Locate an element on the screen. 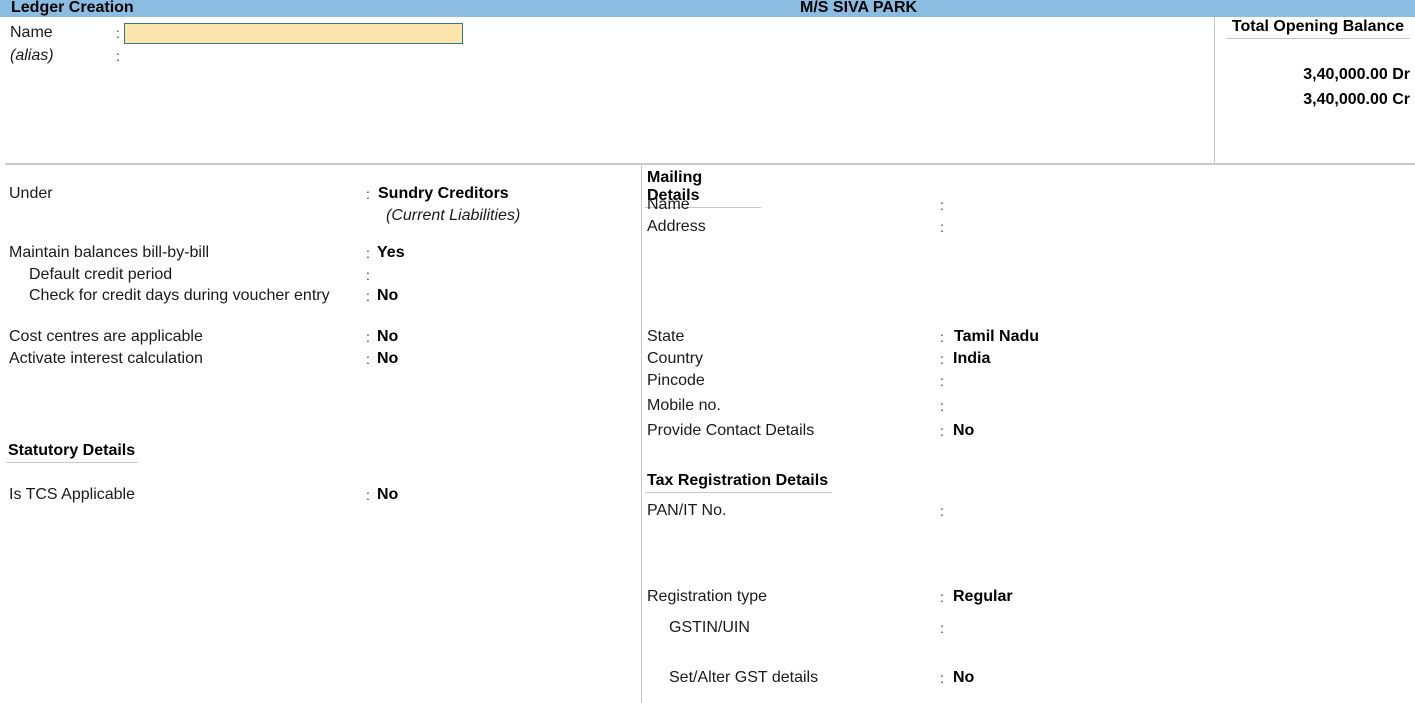 The width and height of the screenshot is (1415, 703). check-credit-days-value: No is located at coordinates (387, 296).